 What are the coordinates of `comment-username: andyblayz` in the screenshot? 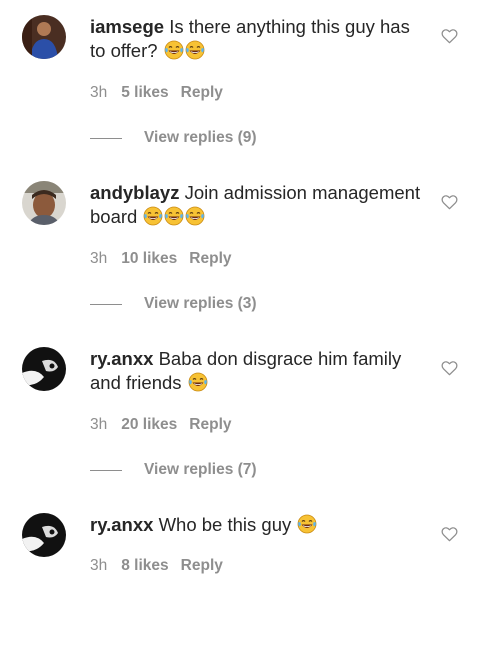 It's located at (134, 192).